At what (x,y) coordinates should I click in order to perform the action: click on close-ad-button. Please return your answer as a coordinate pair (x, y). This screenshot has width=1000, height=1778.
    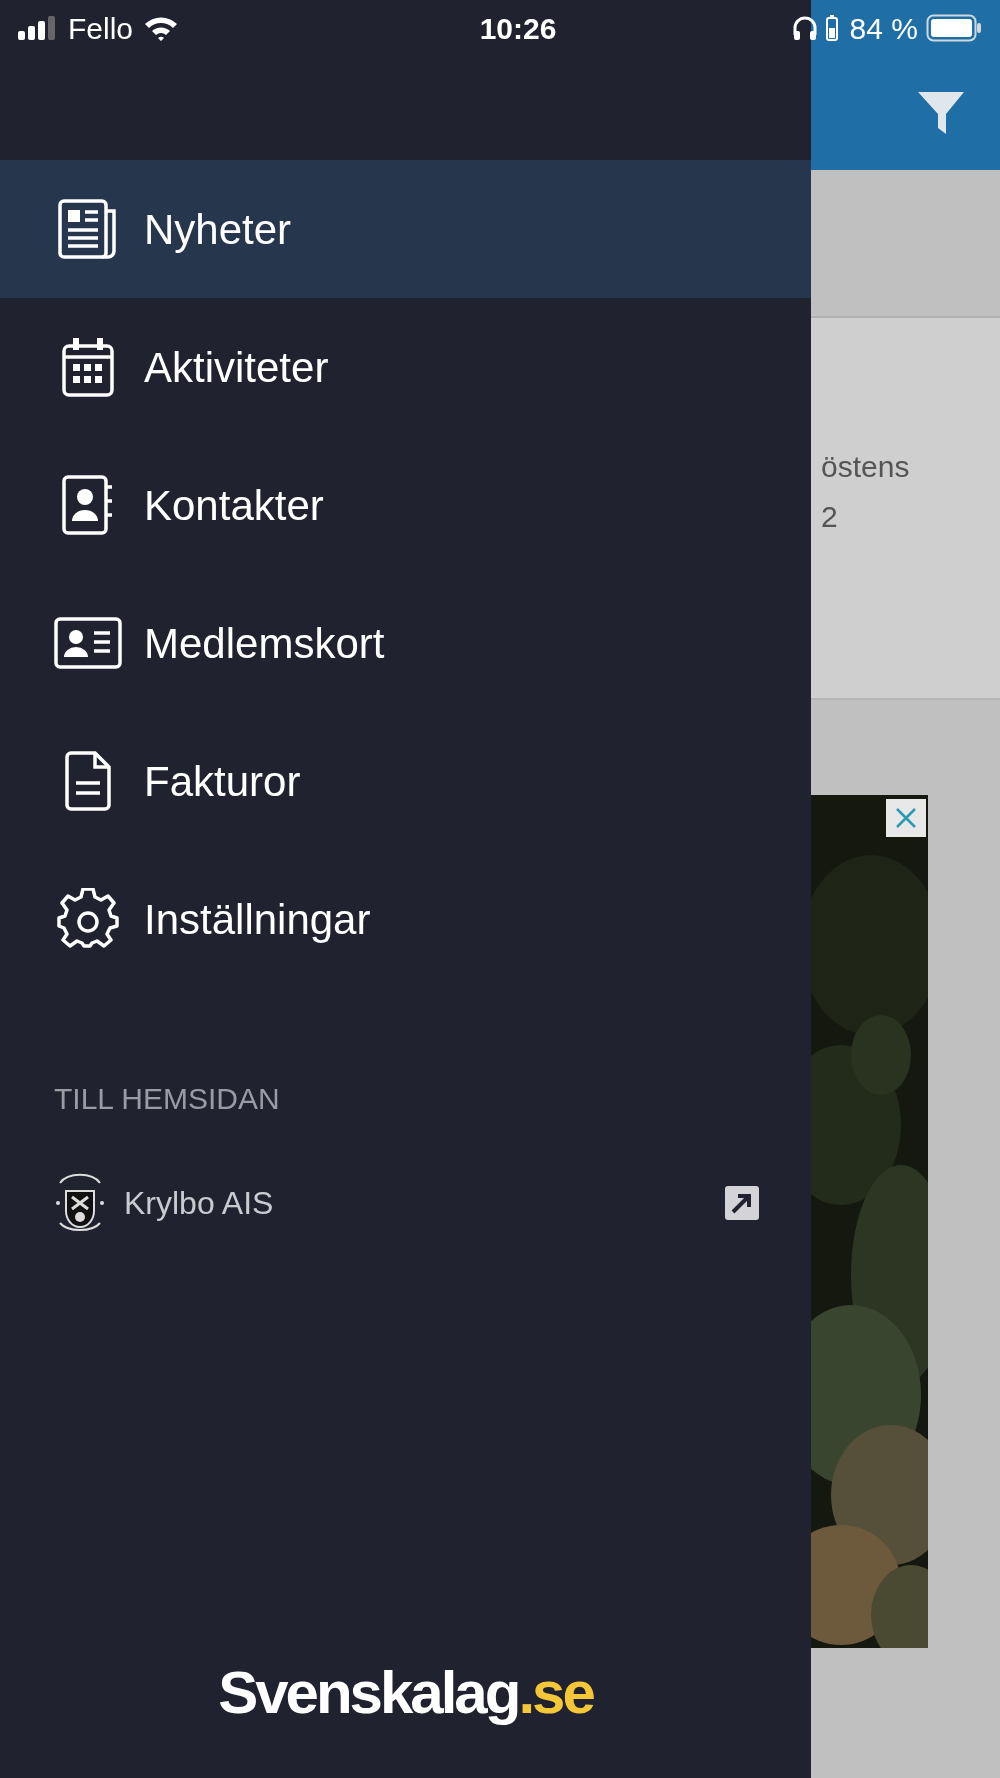
    Looking at the image, I should click on (906, 818).